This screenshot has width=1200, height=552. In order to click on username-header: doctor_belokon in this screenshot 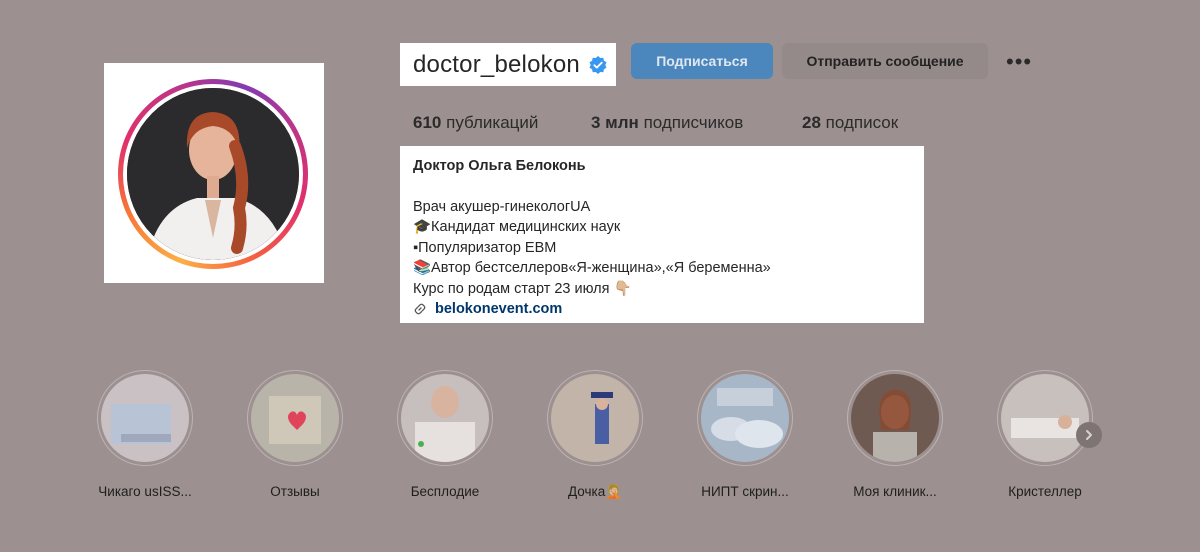, I will do `click(508, 64)`.